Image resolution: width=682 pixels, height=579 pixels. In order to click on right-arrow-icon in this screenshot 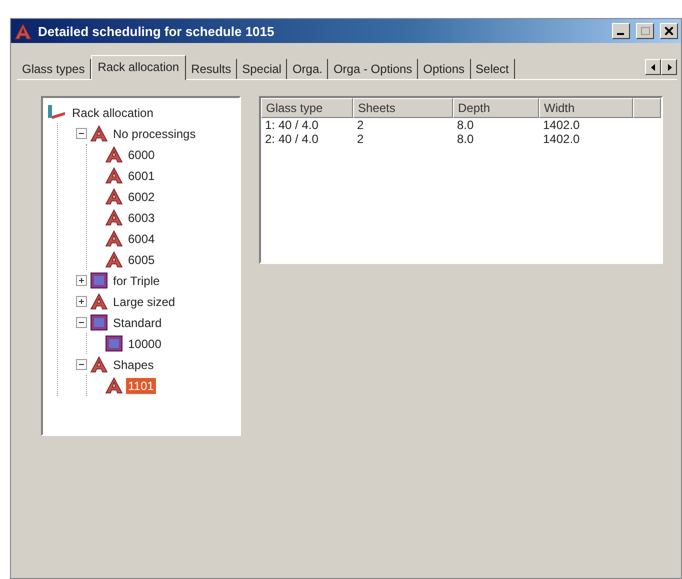, I will do `click(669, 67)`.